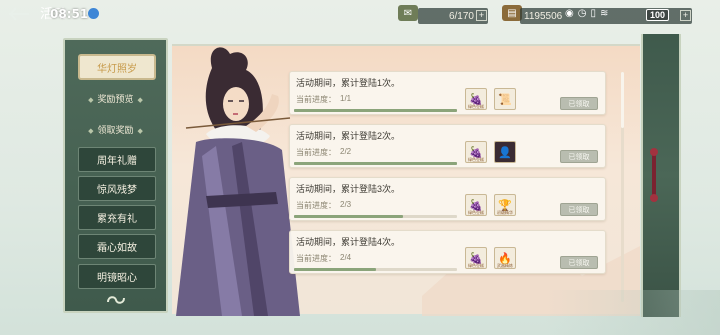 The image size is (720, 335). What do you see at coordinates (543, 16) in the screenshot?
I see `currency-value: 1195506` at bounding box center [543, 16].